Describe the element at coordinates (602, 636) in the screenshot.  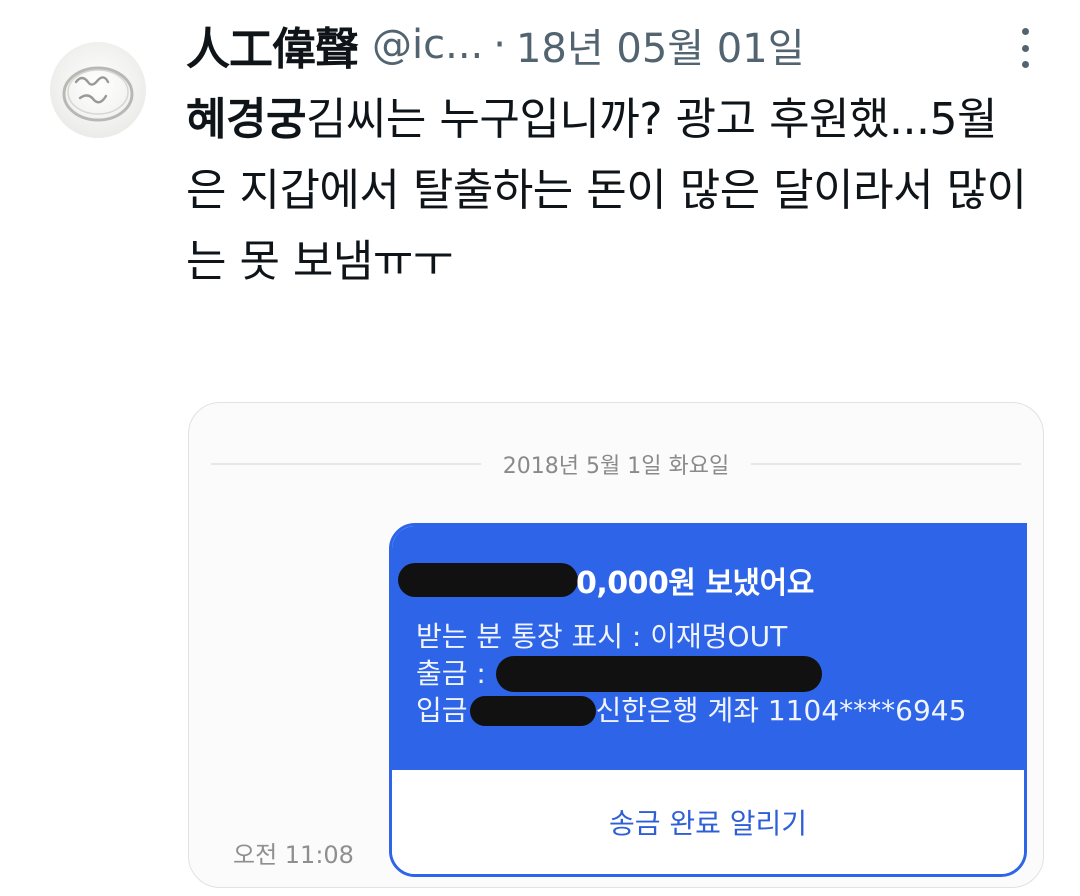
I see `recipient-line: 받는 분 통장 표시 : 이재명OUT` at that location.